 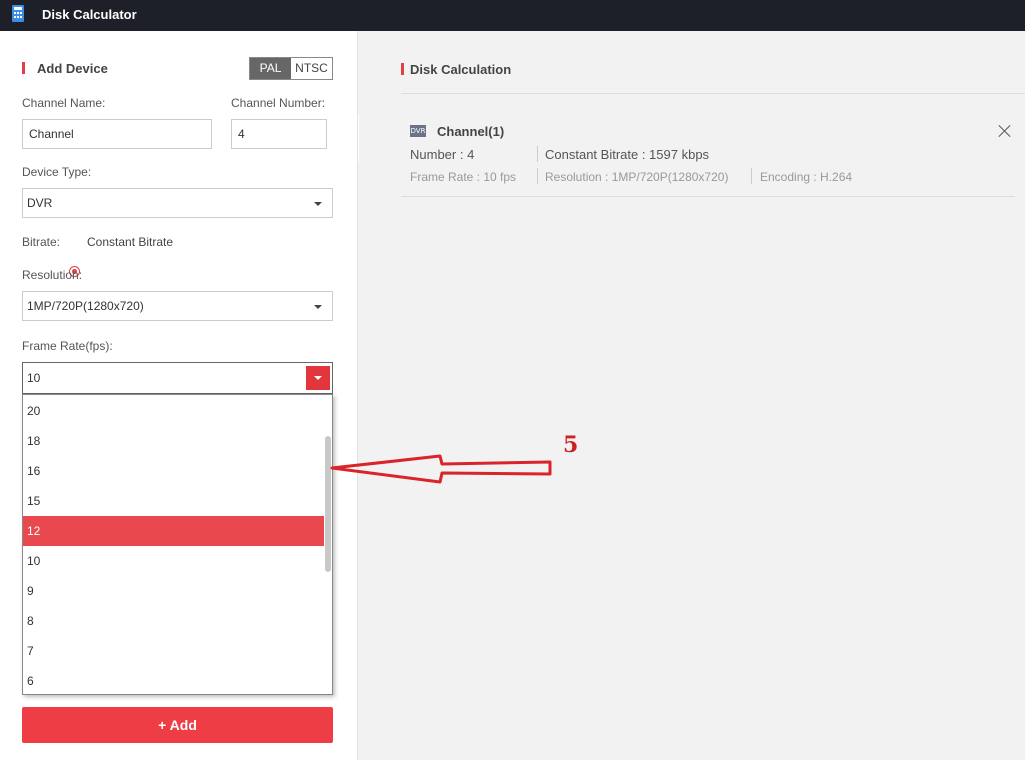 What do you see at coordinates (85, 306) in the screenshot?
I see `resolution-value: 1MP/720P(1280x720)` at bounding box center [85, 306].